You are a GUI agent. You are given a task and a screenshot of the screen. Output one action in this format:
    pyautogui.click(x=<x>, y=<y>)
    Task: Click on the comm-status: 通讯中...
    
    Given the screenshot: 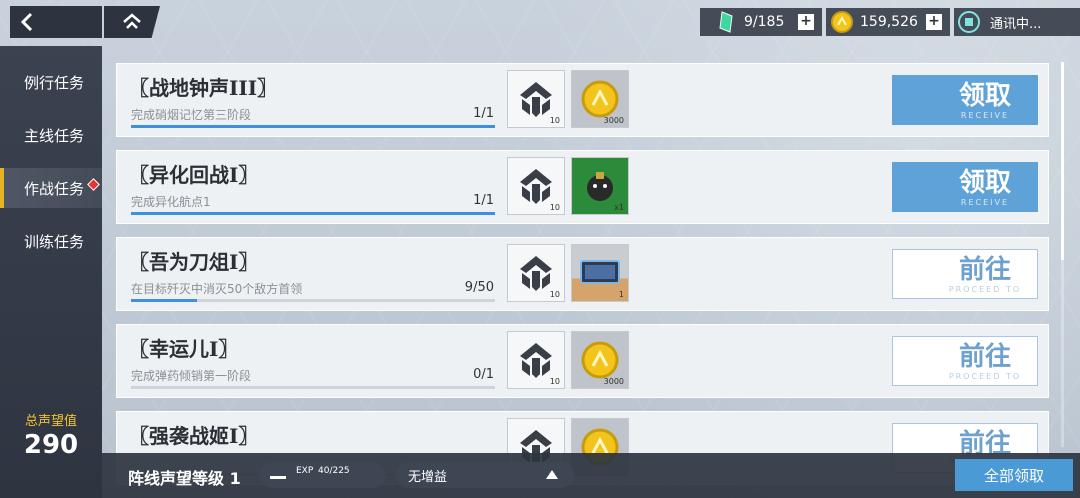 What is the action you would take?
    pyautogui.click(x=1017, y=22)
    